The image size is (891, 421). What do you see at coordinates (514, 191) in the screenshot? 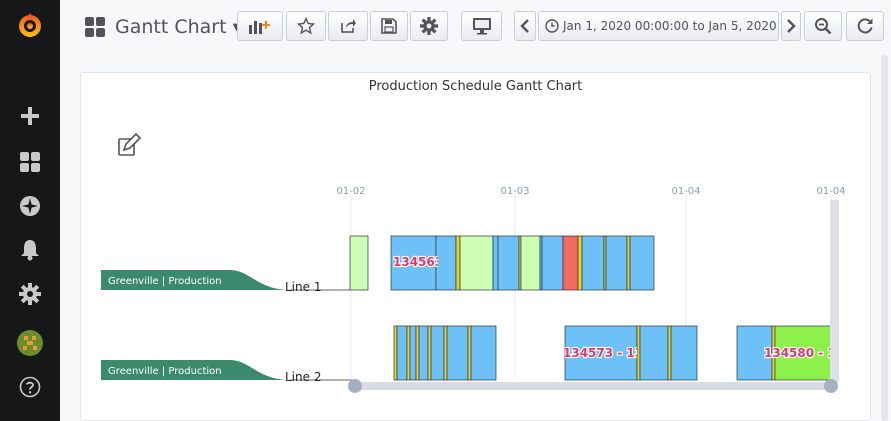
I see `x-tick-label: 01-03` at bounding box center [514, 191].